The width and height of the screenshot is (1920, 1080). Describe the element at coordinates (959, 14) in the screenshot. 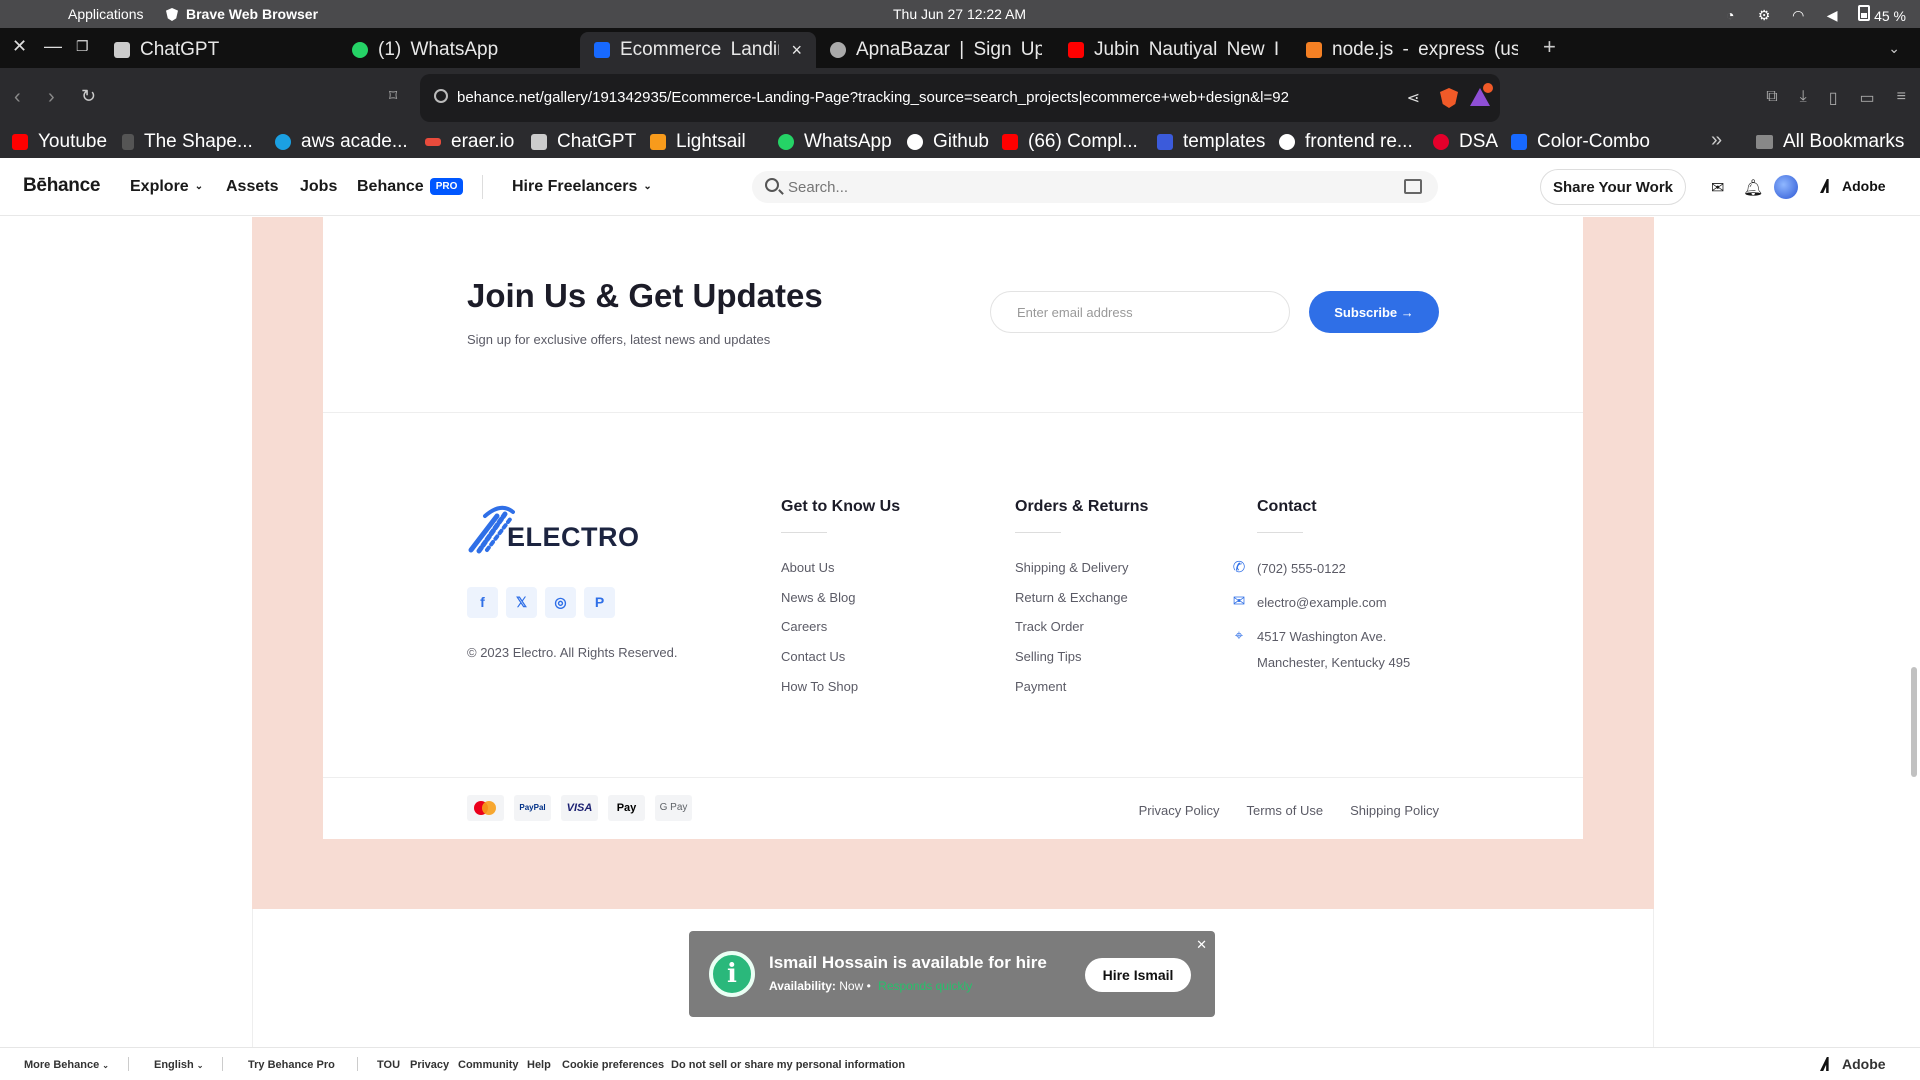

I see `menubar-clock: Thu Jun 27 12:22 AM` at that location.